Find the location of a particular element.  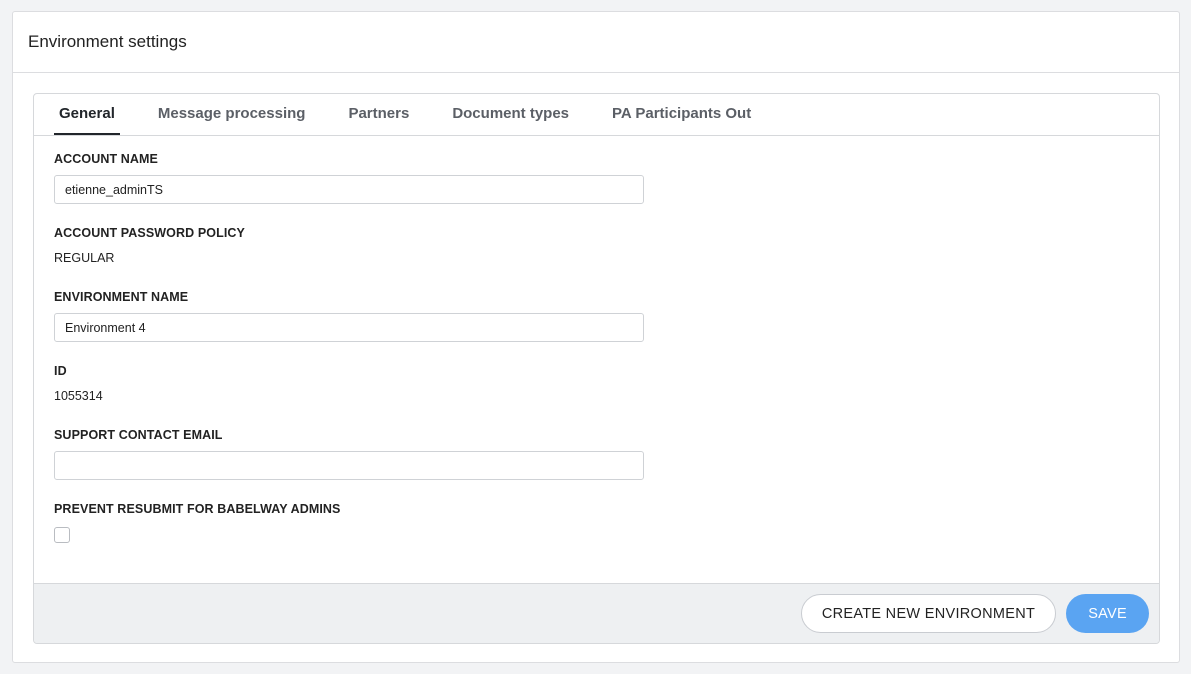

account-name-group: ACCOUNT NAME is located at coordinates (596, 178).